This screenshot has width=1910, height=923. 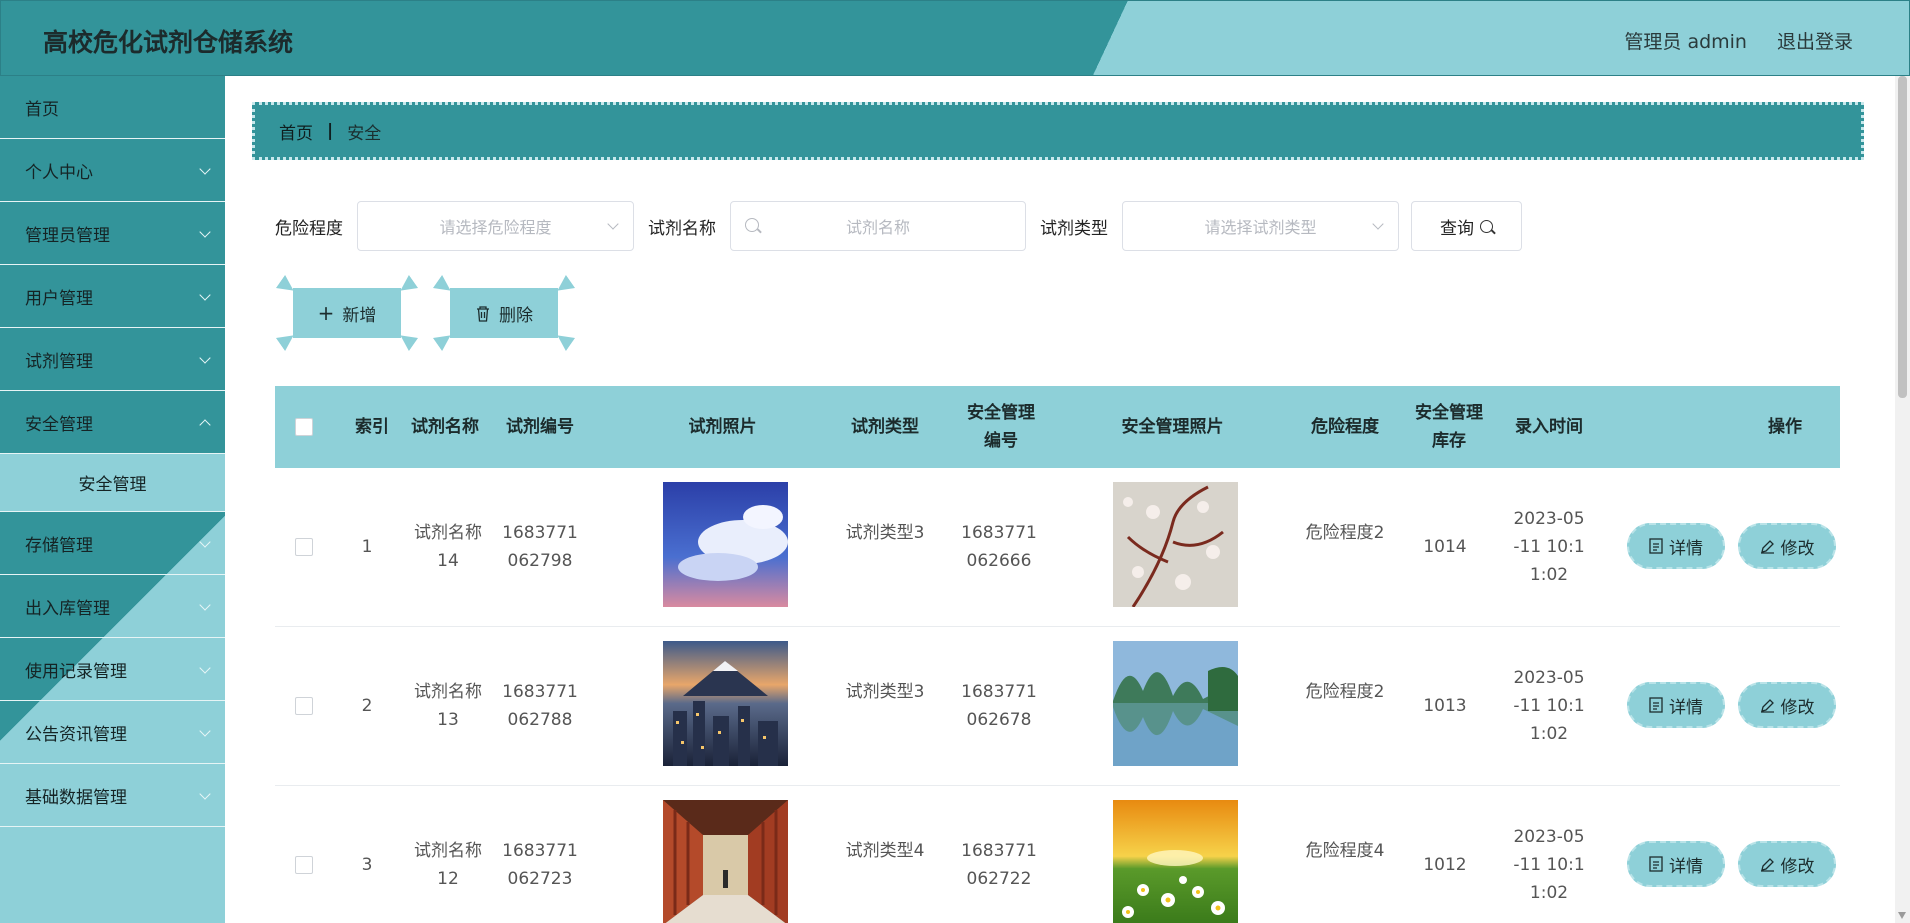 I want to click on edit-button-label: 修改, so click(x=1797, y=866).